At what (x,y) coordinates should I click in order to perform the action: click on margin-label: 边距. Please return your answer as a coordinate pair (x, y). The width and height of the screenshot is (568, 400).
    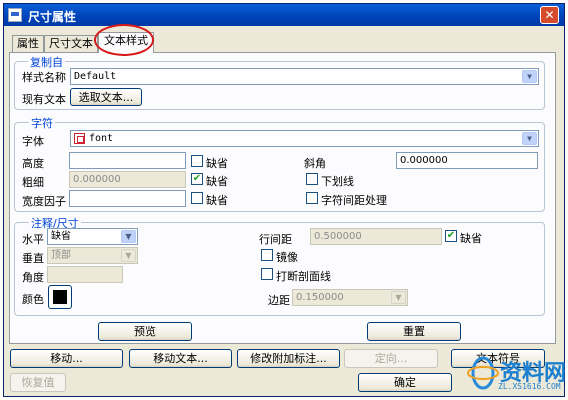
    Looking at the image, I should click on (279, 300).